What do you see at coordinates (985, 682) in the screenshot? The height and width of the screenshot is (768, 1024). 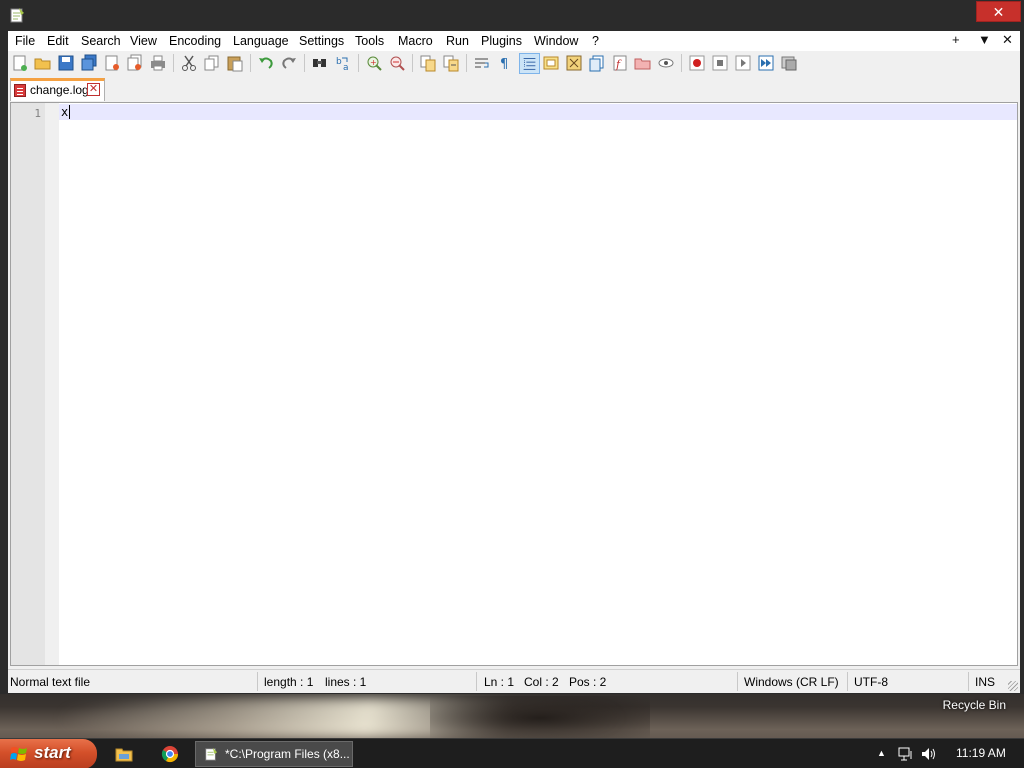 I see `status-insert-mode: INS` at bounding box center [985, 682].